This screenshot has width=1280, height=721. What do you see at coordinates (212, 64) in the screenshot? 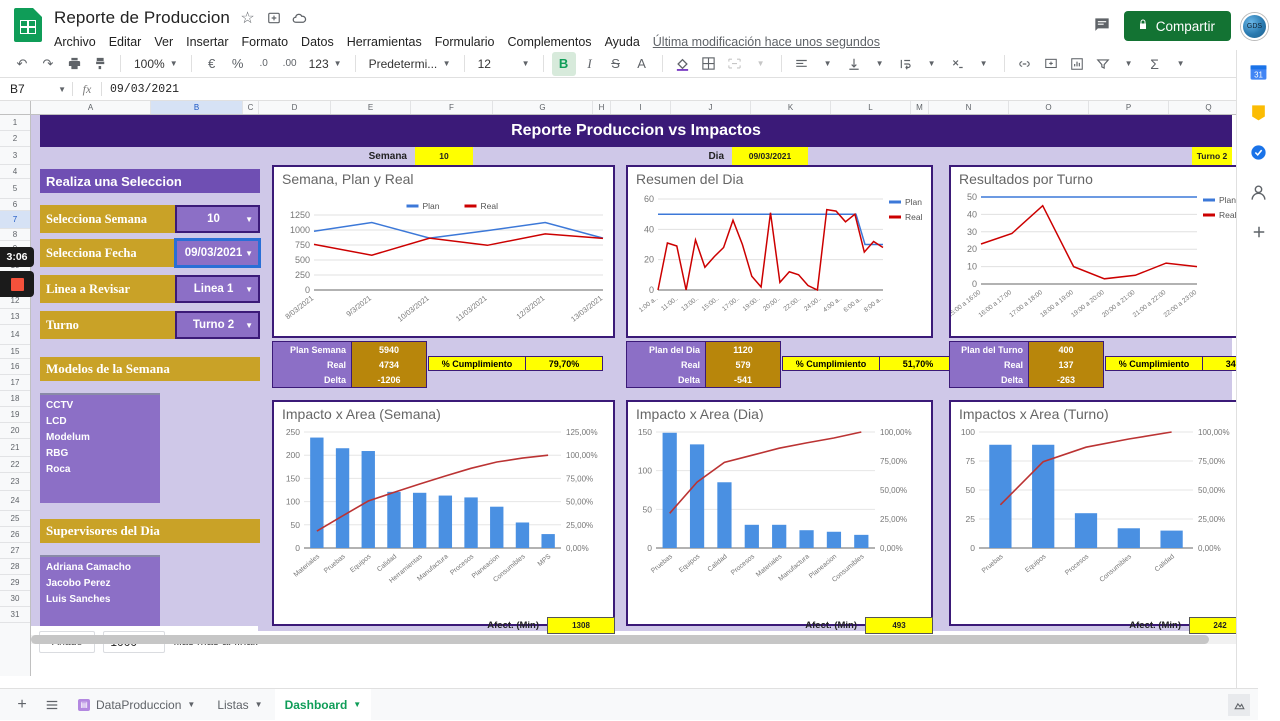
I see `currency-format-button: €` at bounding box center [212, 64].